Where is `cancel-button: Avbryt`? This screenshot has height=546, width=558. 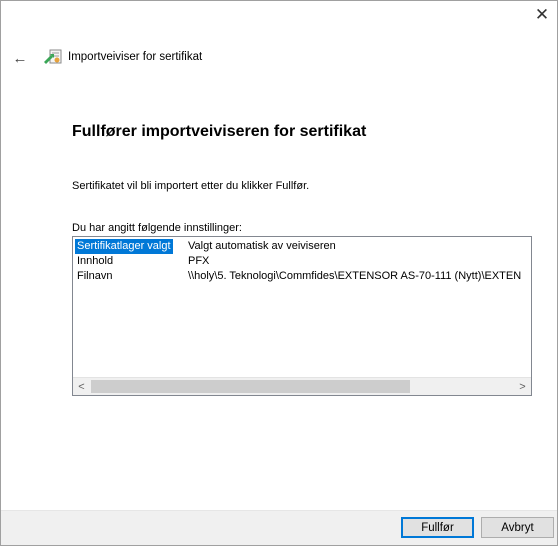
cancel-button: Avbryt is located at coordinates (517, 527).